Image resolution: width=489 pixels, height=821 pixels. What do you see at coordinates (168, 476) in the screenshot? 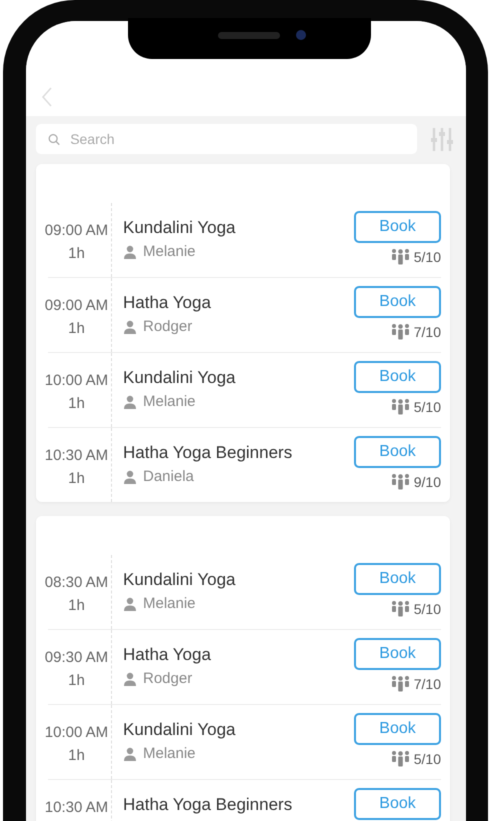
I see `instructor-name: Daniela` at bounding box center [168, 476].